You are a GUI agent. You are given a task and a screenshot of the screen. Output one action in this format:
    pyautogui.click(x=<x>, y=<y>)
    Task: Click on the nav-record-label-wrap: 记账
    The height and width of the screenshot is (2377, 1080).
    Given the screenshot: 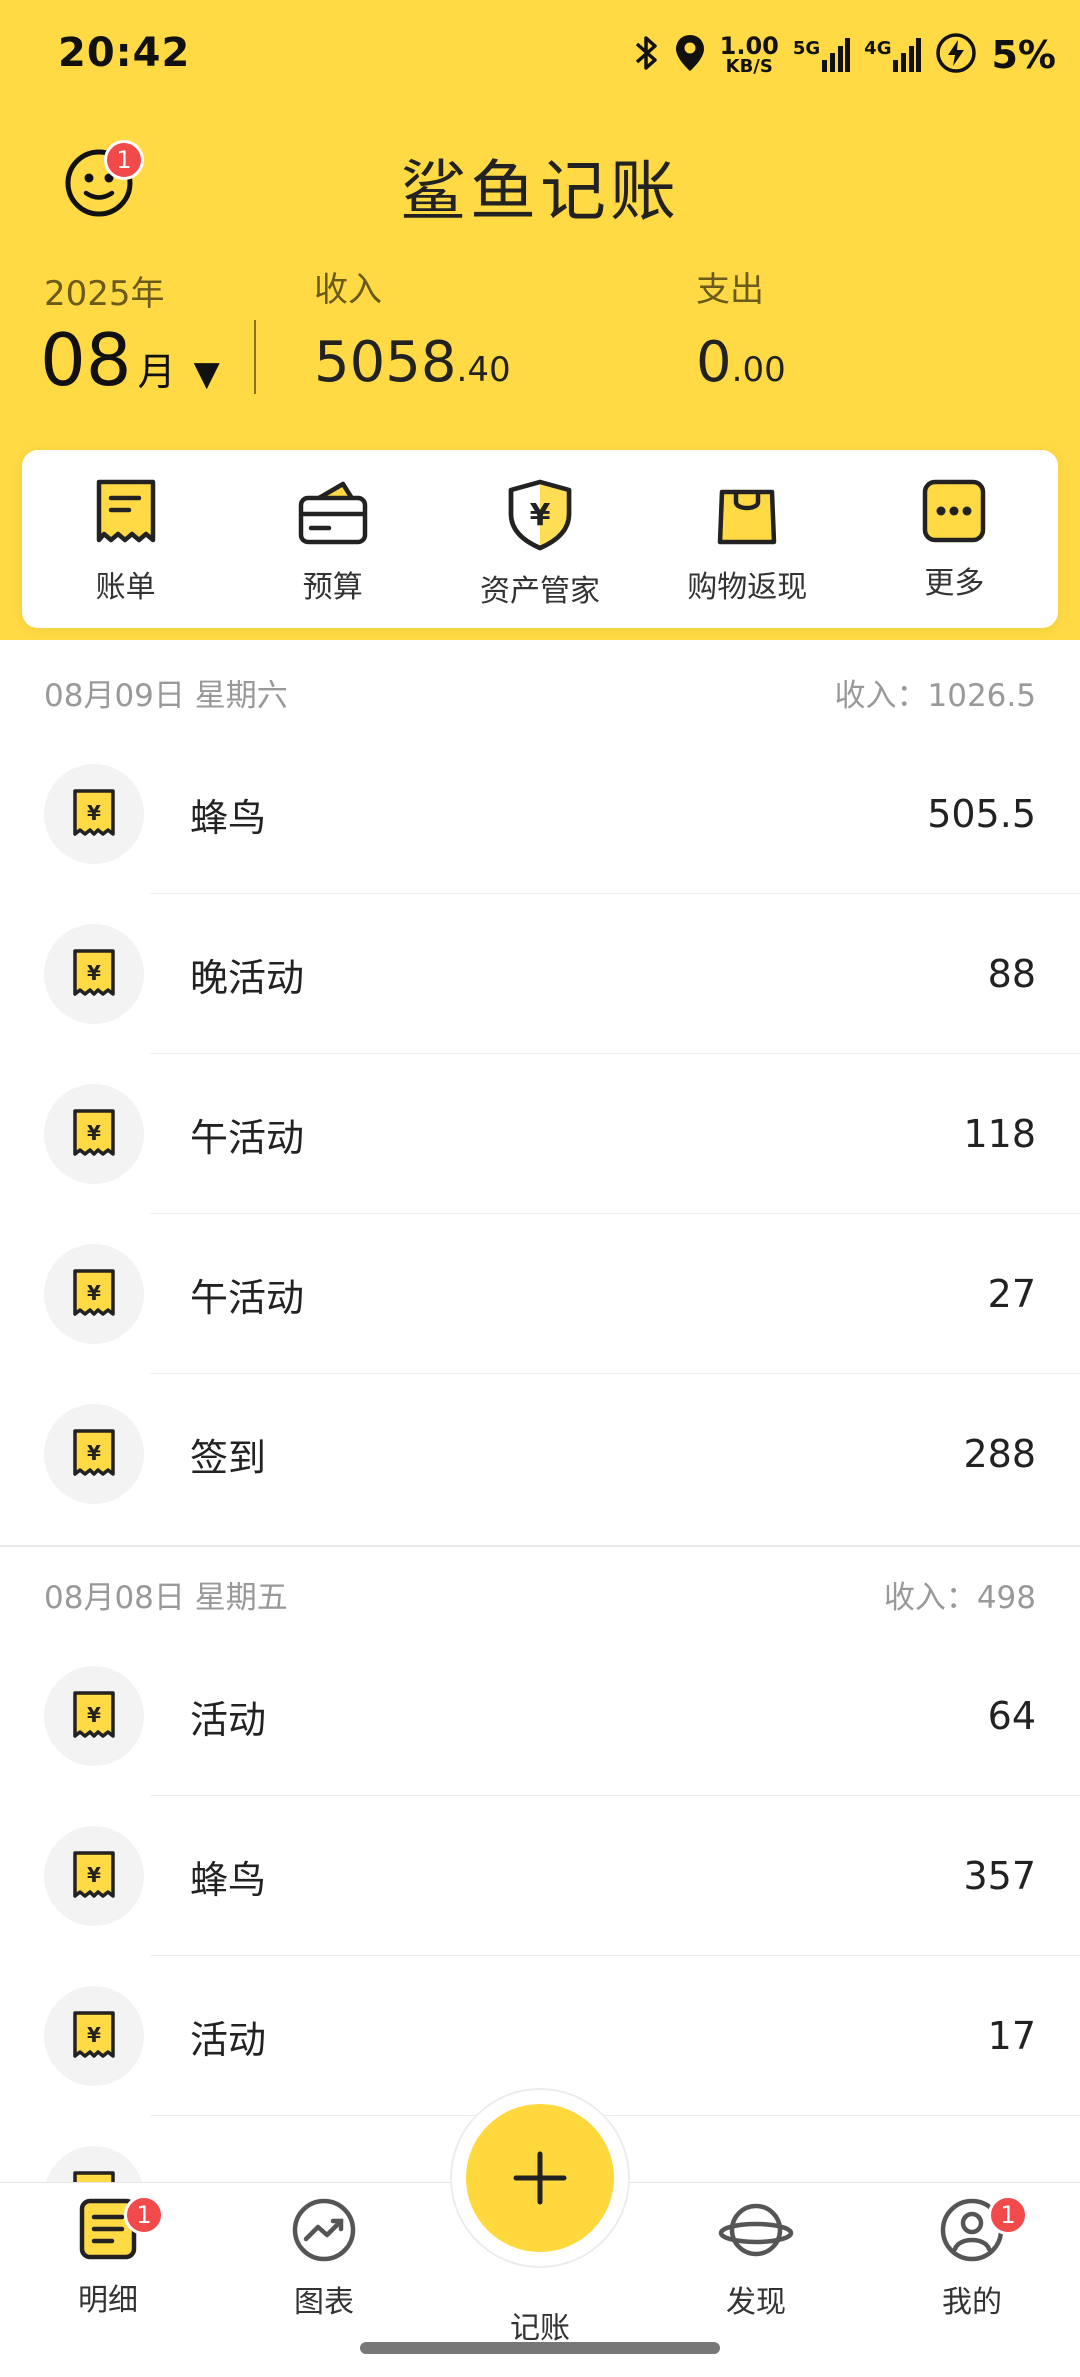 What is the action you would take?
    pyautogui.click(x=540, y=2325)
    